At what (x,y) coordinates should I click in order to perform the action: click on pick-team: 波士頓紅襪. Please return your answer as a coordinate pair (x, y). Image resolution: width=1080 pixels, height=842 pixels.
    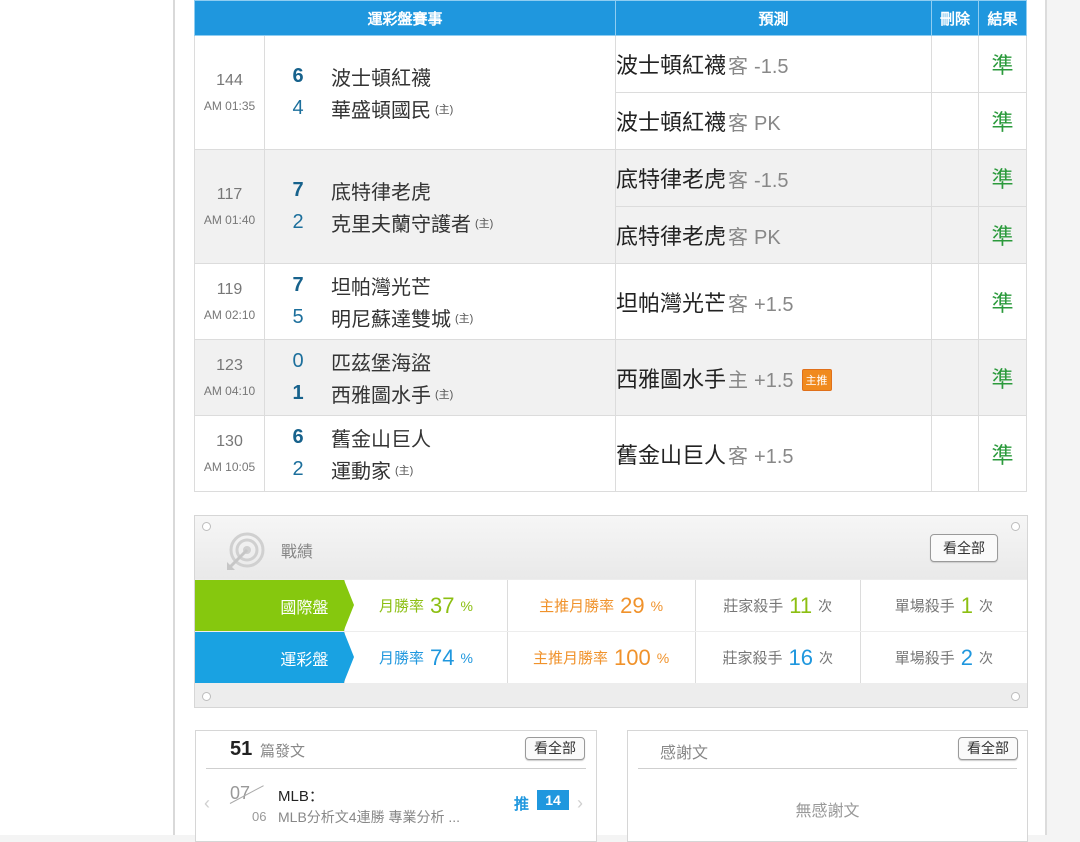
    Looking at the image, I should click on (671, 65).